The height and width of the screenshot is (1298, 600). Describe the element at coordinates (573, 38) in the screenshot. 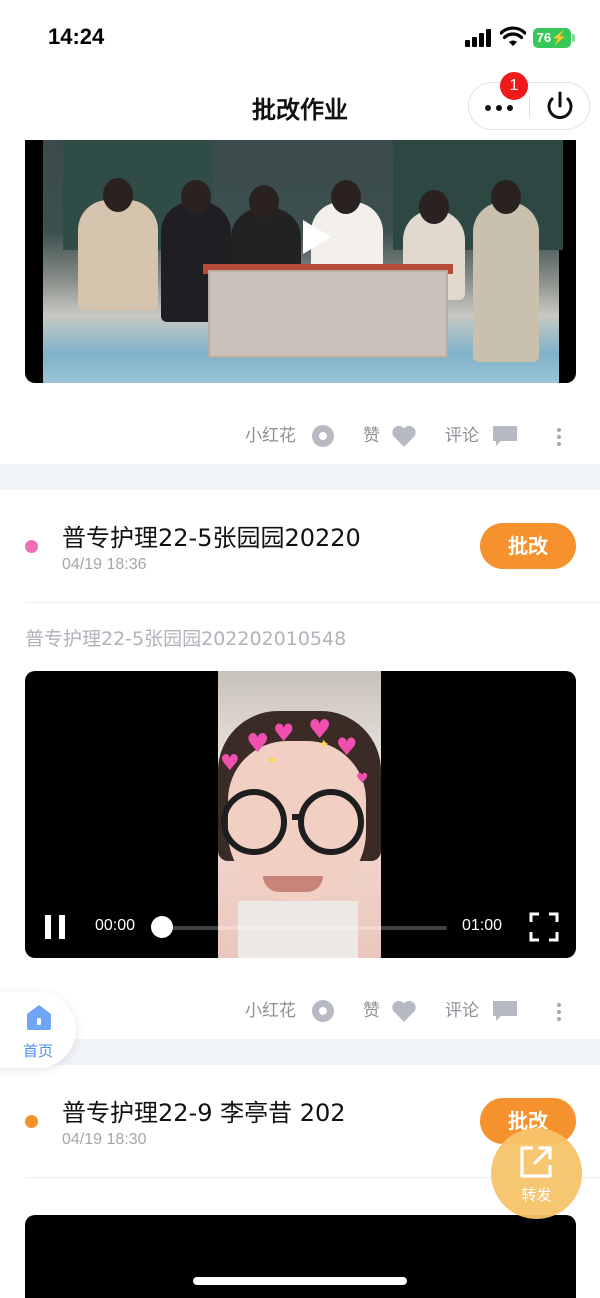

I see `battery-tip` at that location.